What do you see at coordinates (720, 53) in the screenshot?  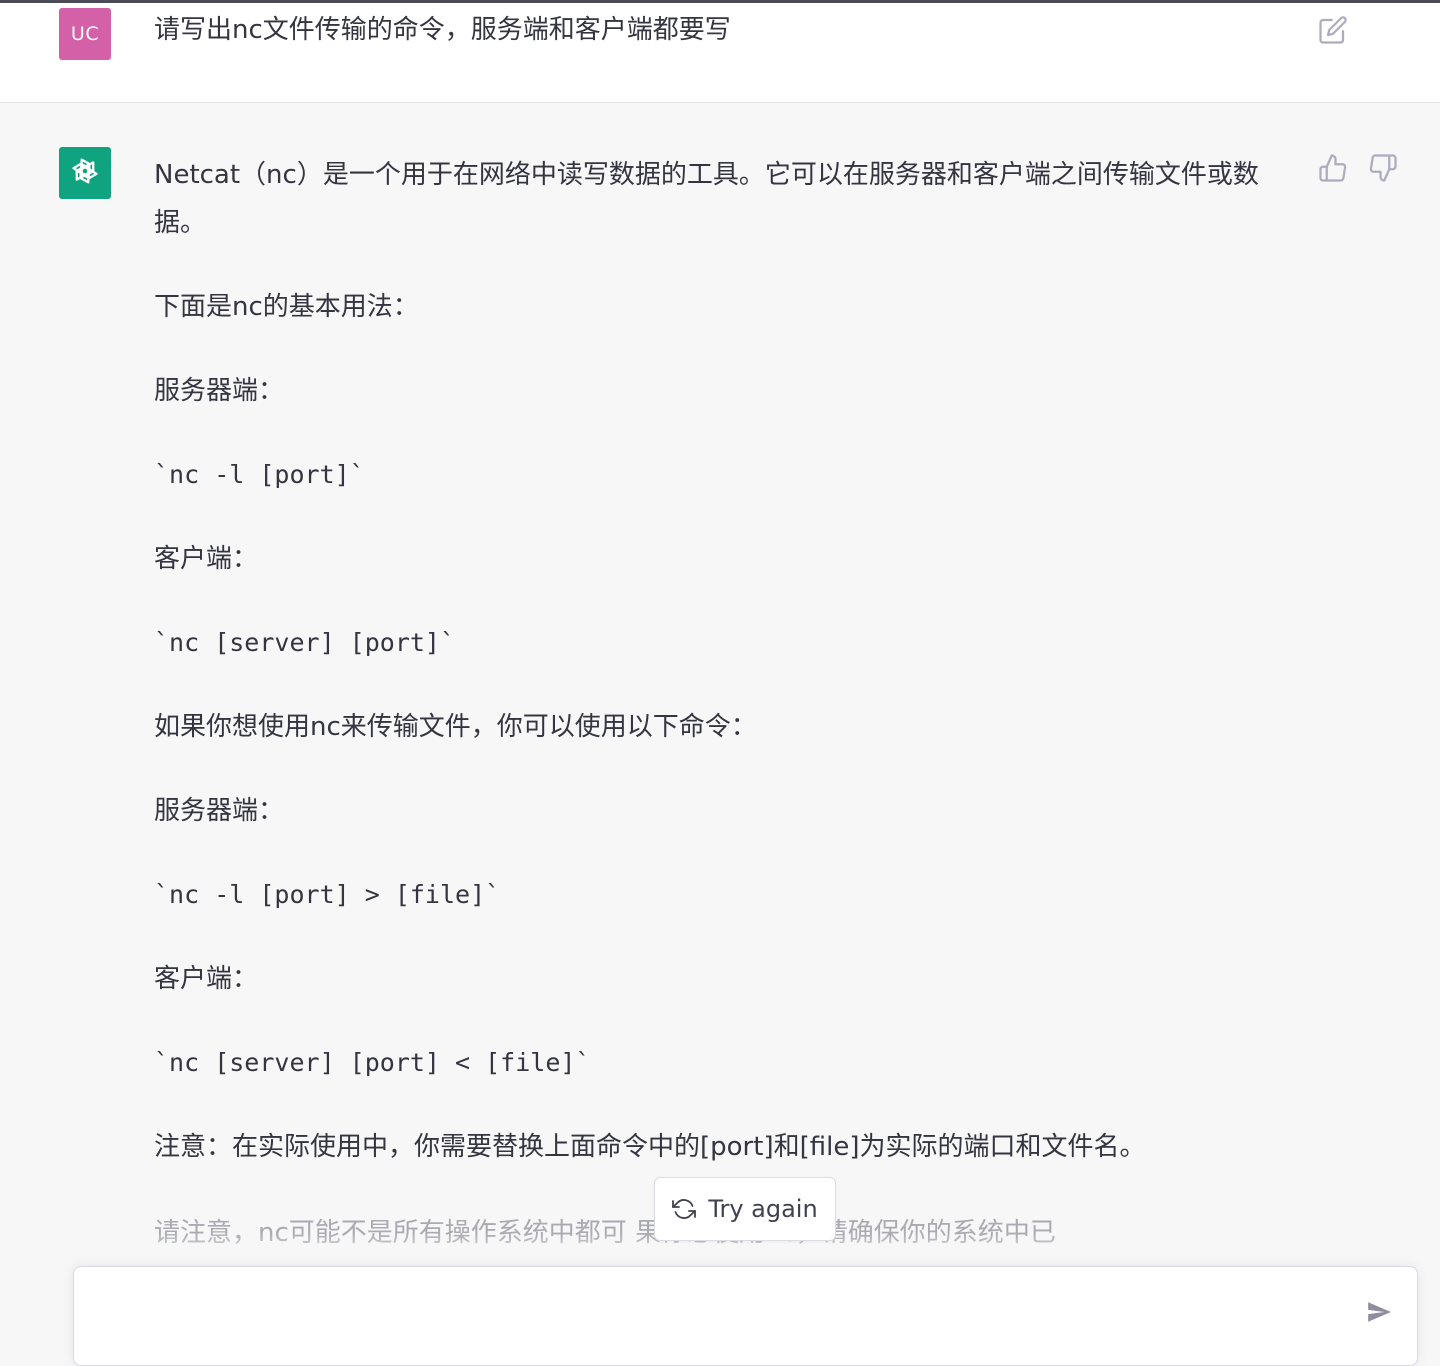 I see `user-message-row: UC 请写出nc文件传输的命令，服务端和客户端都要写` at bounding box center [720, 53].